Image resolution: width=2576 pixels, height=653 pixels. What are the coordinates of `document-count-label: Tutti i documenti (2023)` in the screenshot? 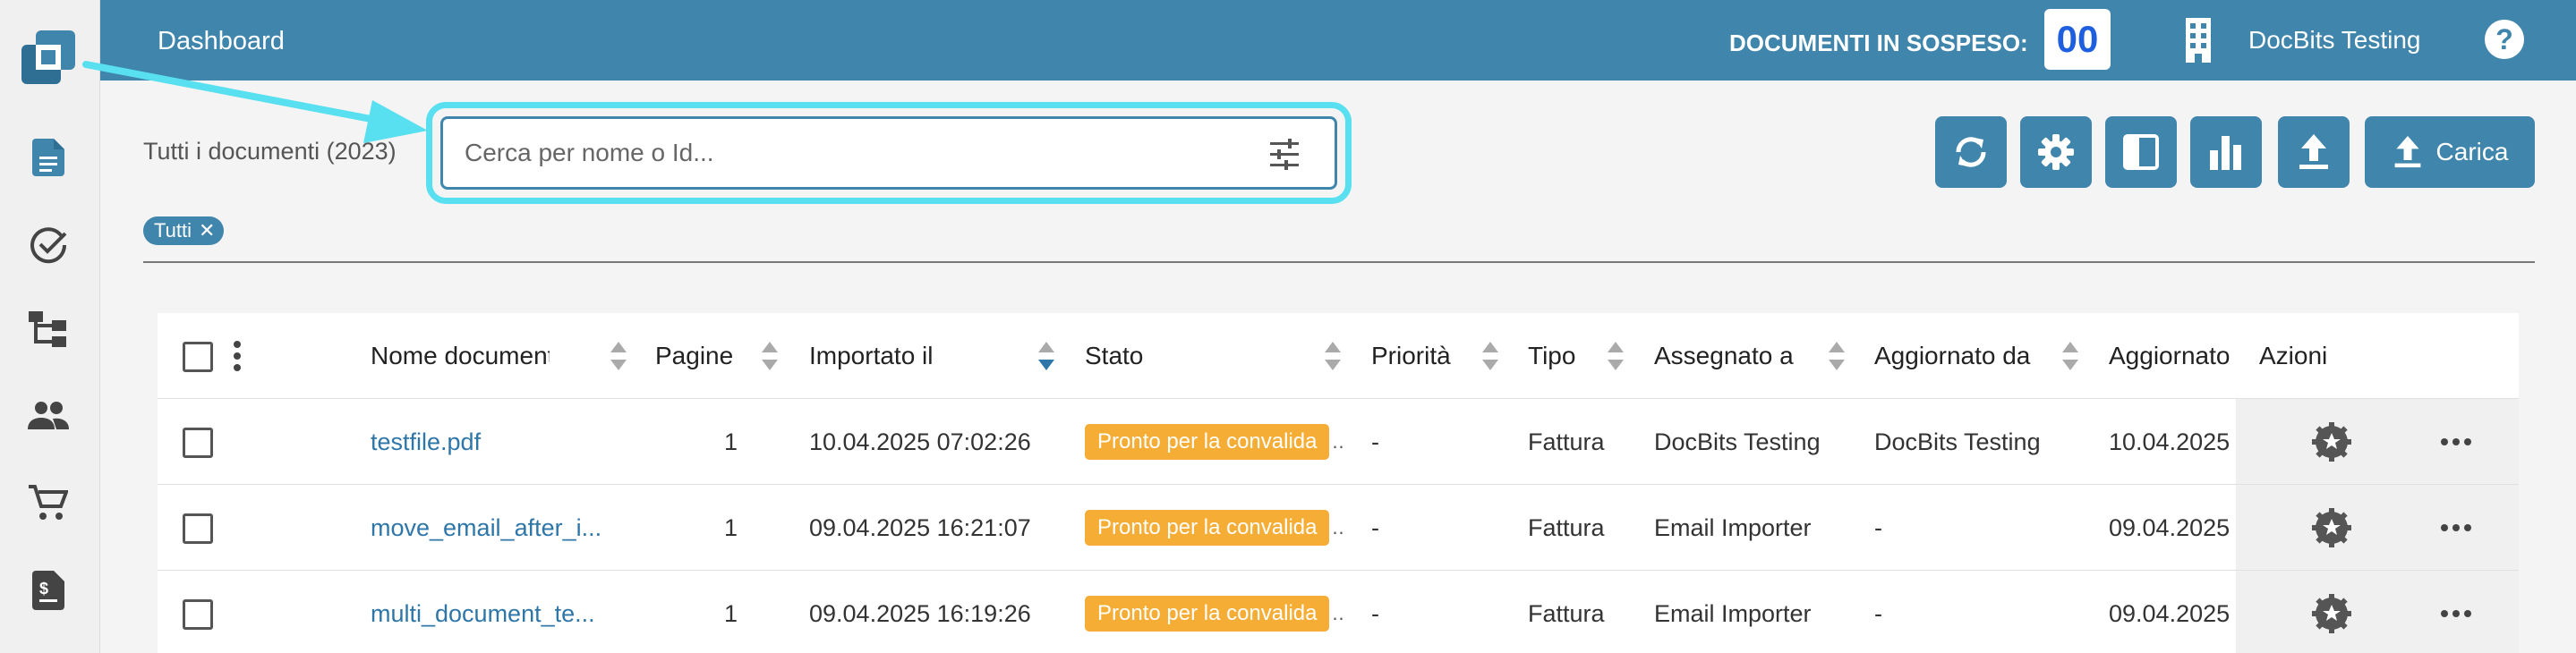 It's located at (270, 152).